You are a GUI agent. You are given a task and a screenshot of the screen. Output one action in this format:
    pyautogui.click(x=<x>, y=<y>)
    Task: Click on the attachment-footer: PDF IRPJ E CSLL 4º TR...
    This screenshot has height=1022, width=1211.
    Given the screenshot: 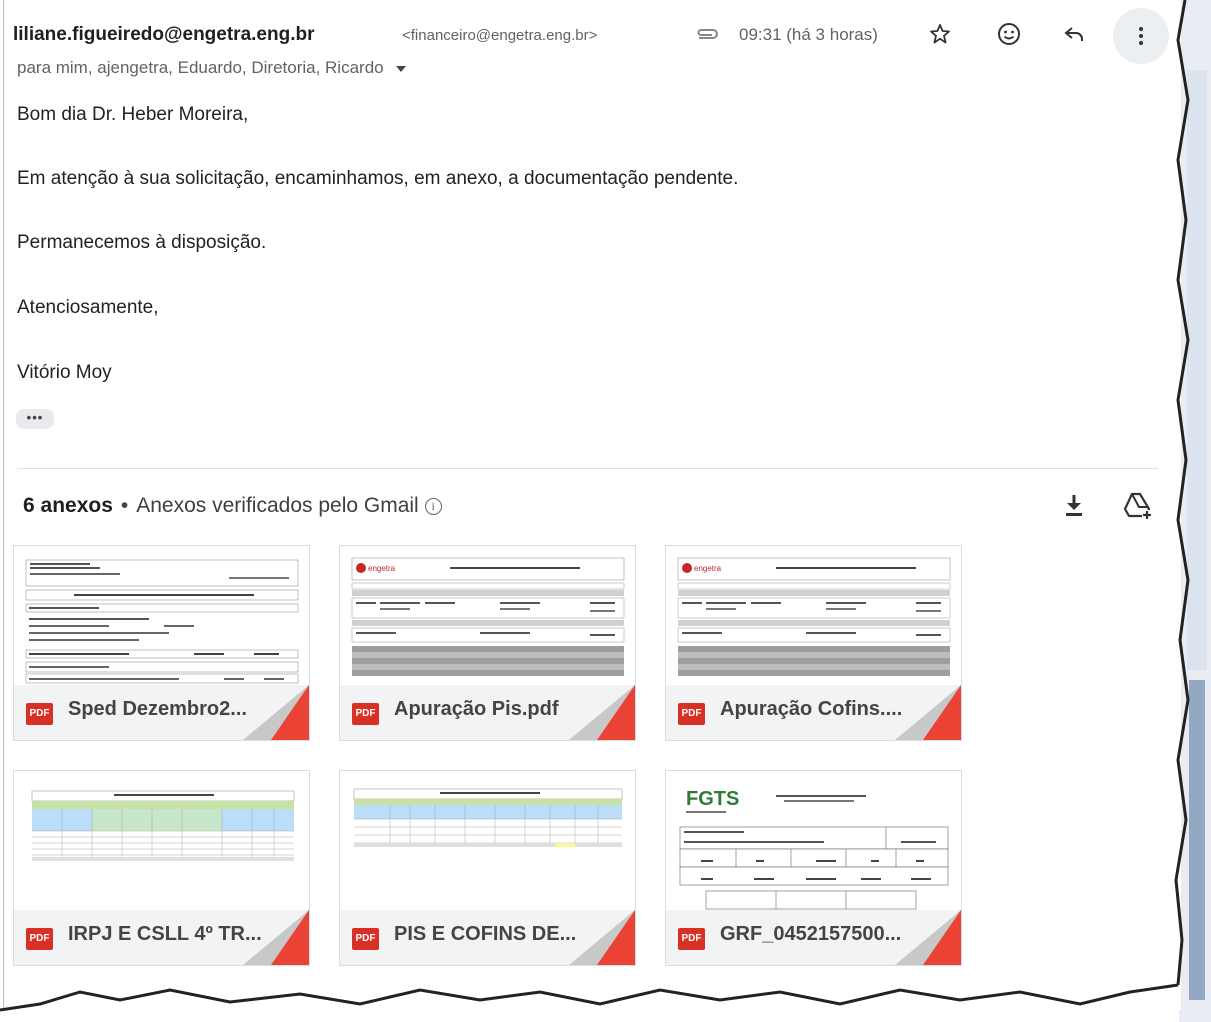 What is the action you would take?
    pyautogui.click(x=161, y=937)
    